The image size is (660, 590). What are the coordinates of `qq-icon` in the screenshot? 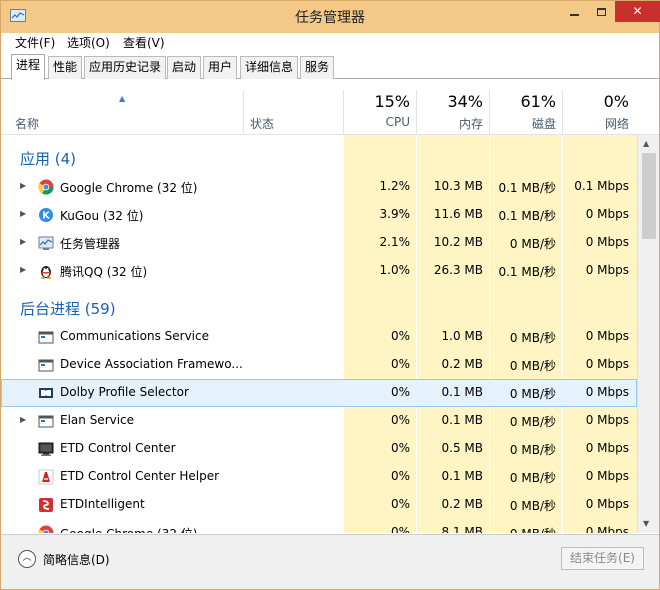 It's located at (46, 272).